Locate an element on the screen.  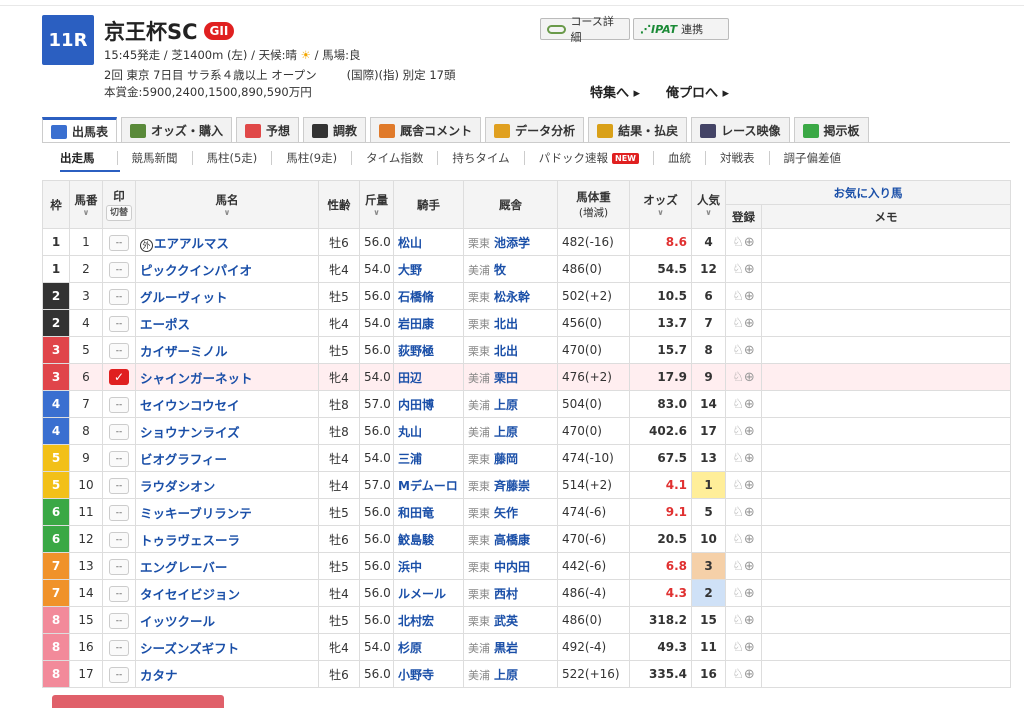
trainer-link: 松永幹 is located at coordinates (512, 297).